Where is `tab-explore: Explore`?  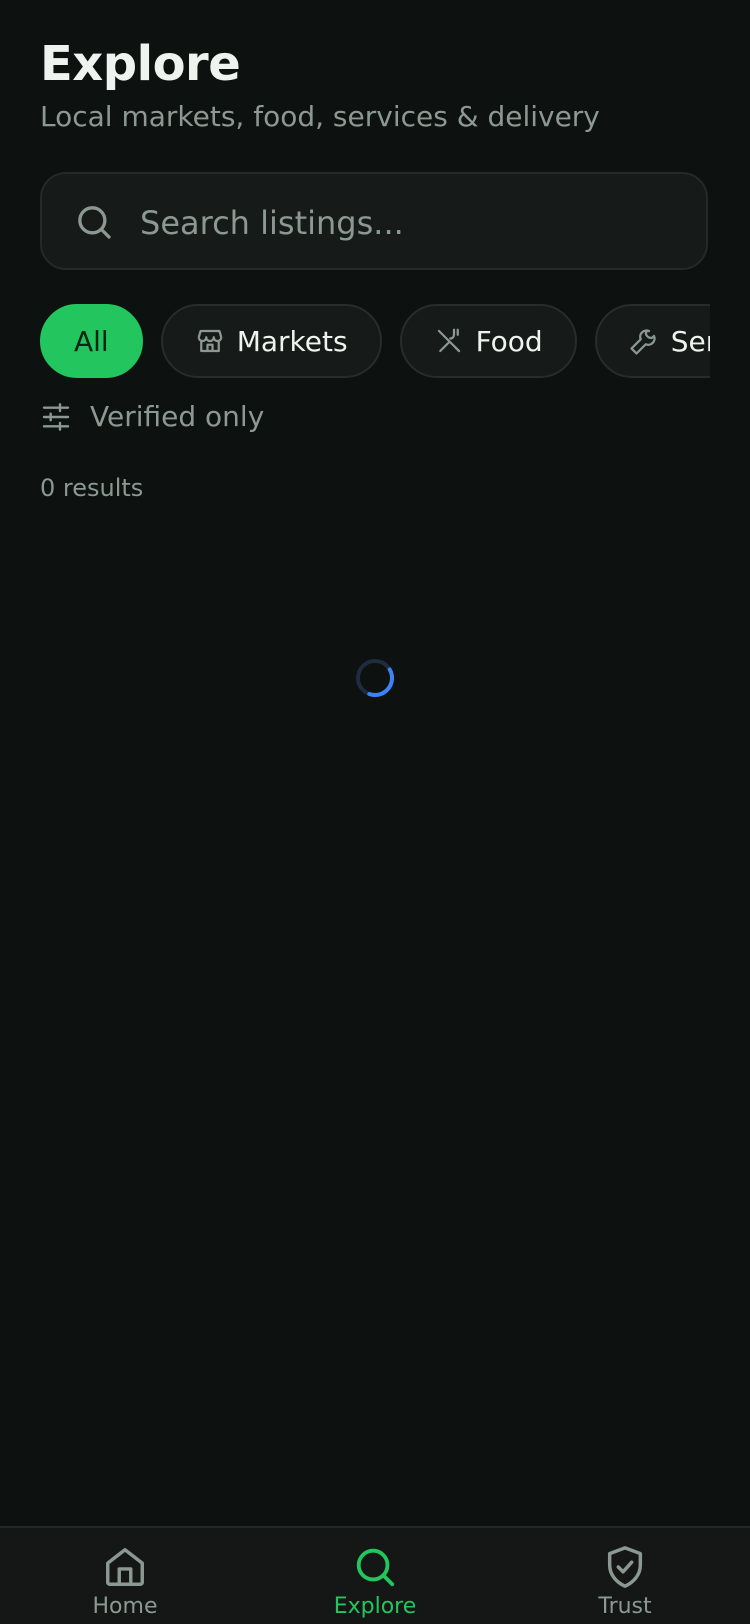
tab-explore: Explore is located at coordinates (375, 1576).